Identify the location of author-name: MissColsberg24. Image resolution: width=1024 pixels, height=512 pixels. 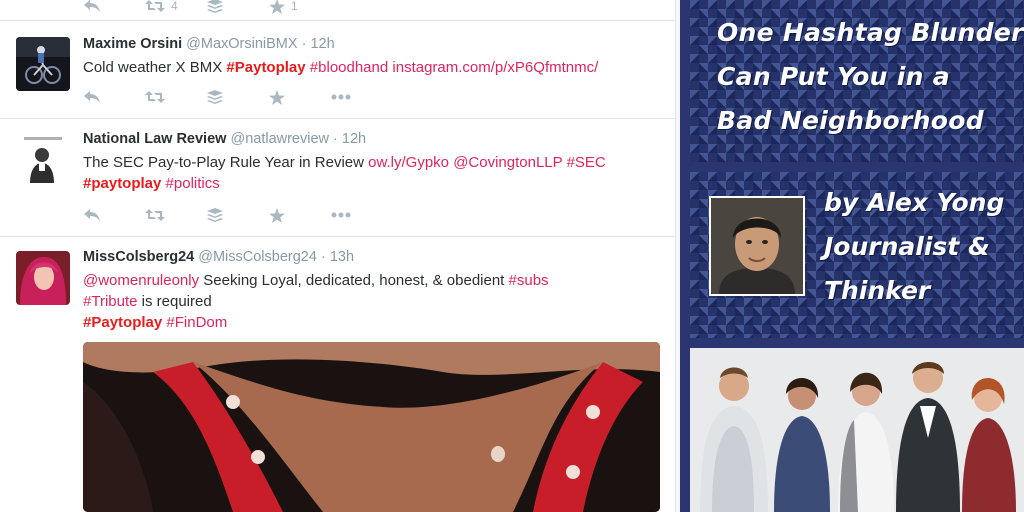
(138, 257).